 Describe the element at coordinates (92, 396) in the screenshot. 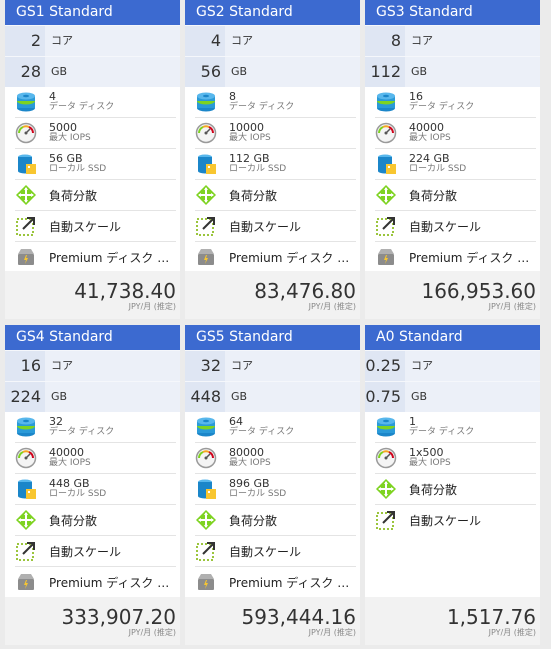

I see `ram-row: 224 GB` at that location.